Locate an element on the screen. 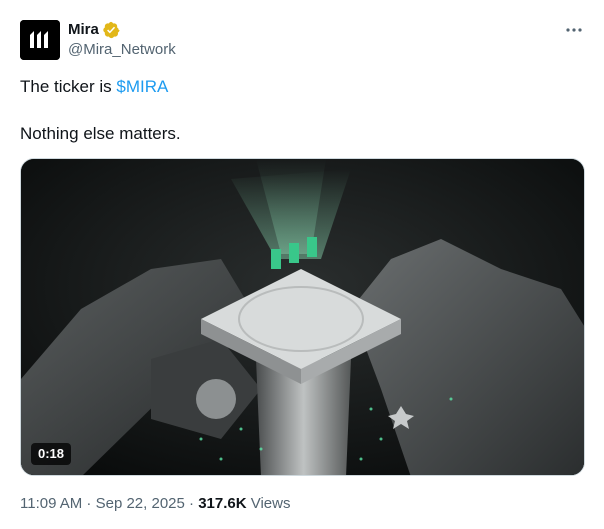  tweet-meta: 11:09 AM · Sep 22, 2025 · 317.6K Views is located at coordinates (155, 504).